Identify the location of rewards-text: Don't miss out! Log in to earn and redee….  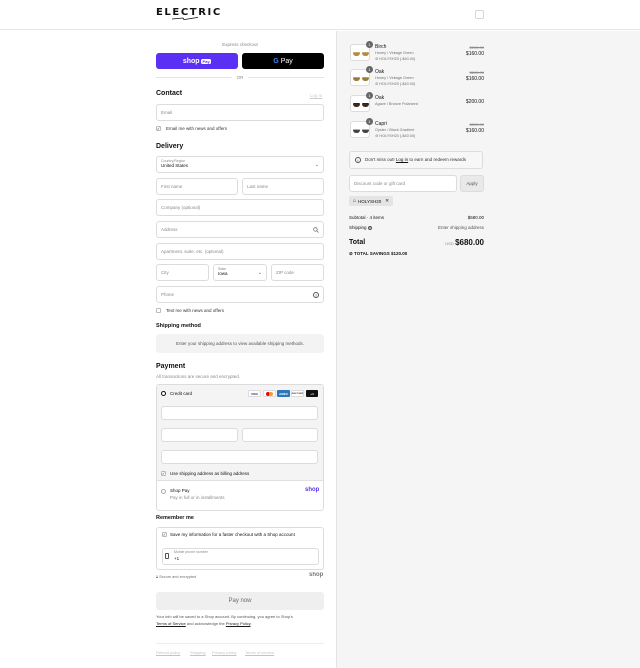
(415, 159).